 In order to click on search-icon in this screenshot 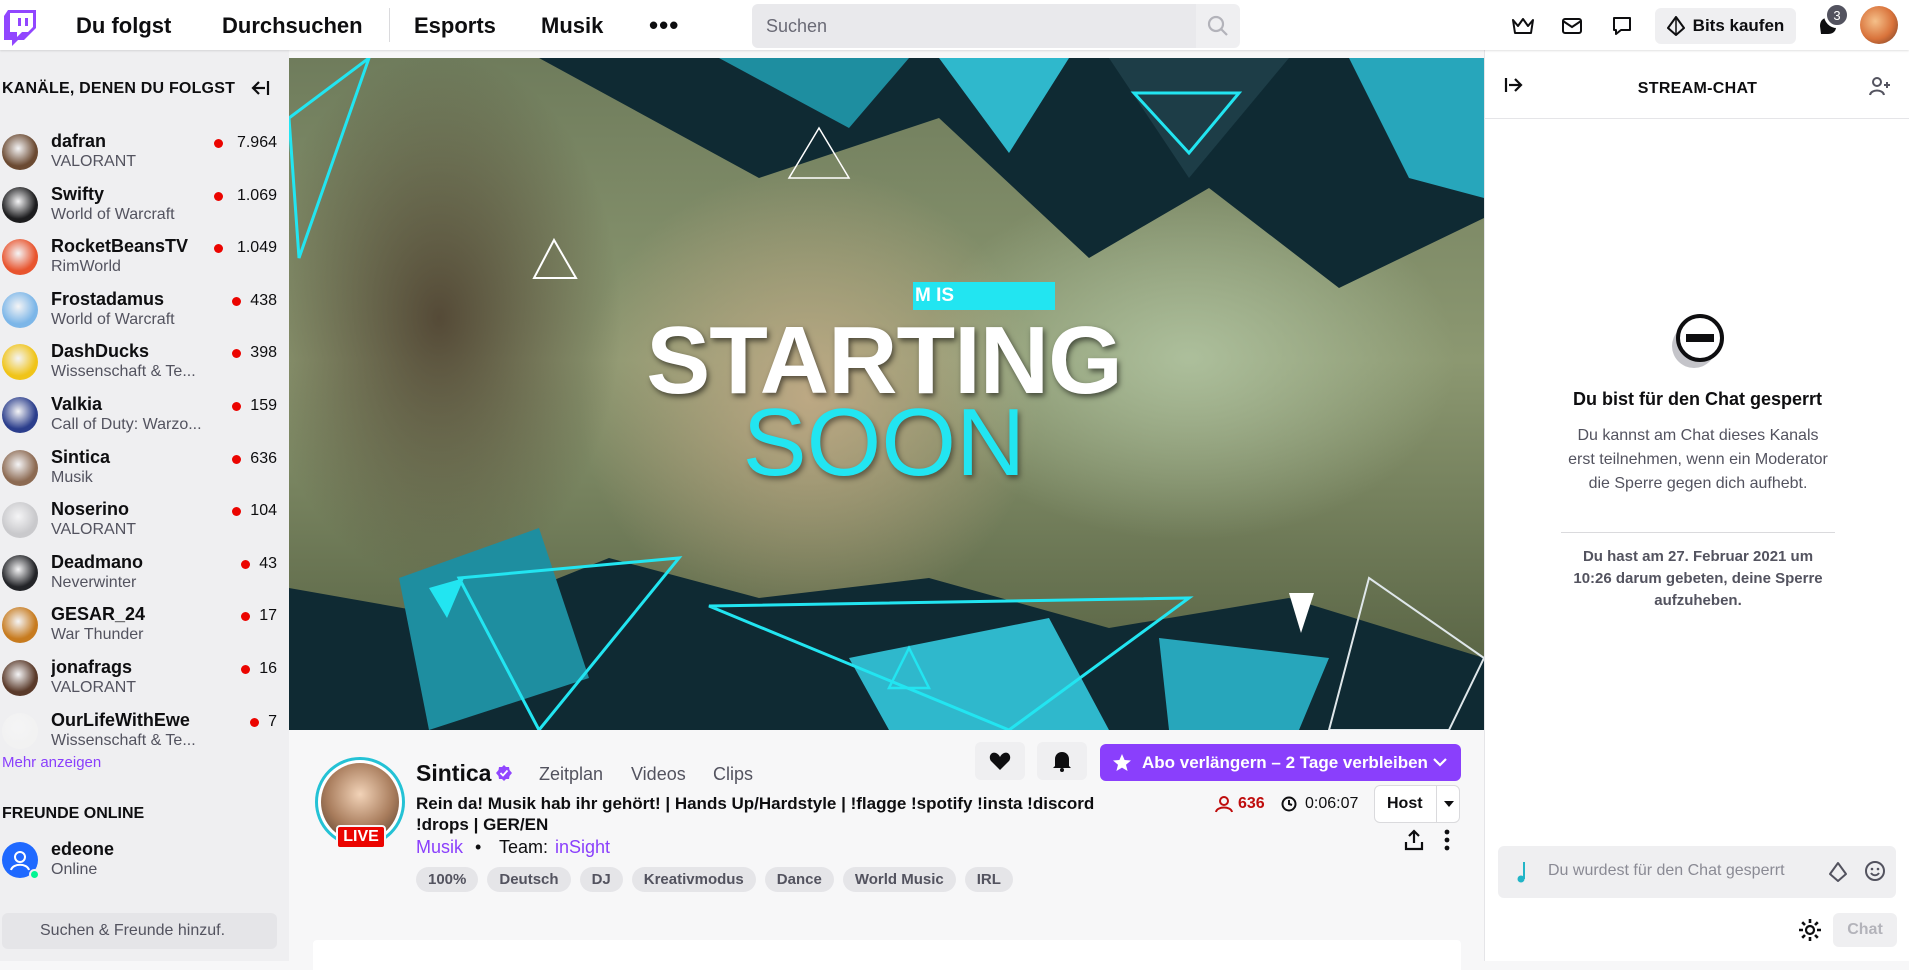, I will do `click(1217, 25)`.